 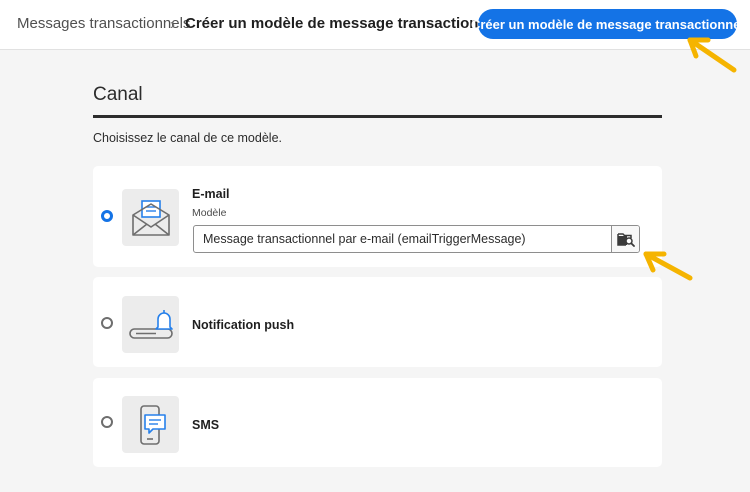 What do you see at coordinates (377, 322) in the screenshot?
I see `channel-card-push: Notification push` at bounding box center [377, 322].